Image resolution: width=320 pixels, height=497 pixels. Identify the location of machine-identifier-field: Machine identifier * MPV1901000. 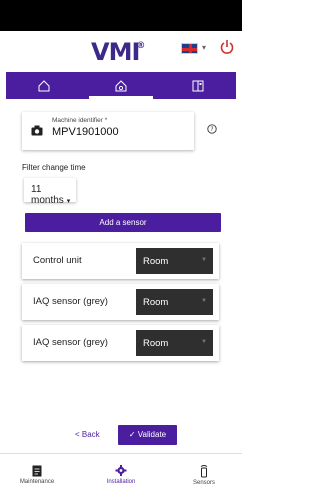
(108, 131).